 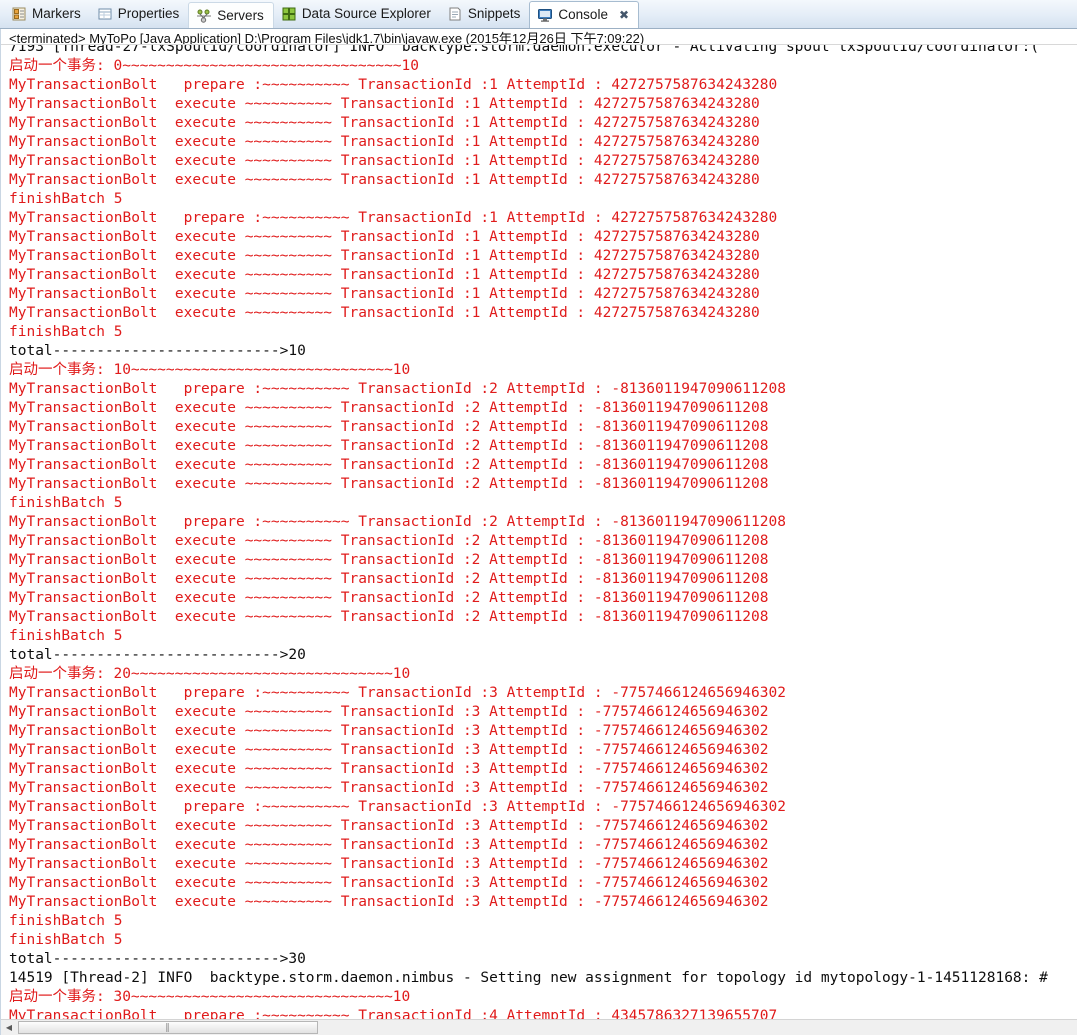 I want to click on tab-label: Data Source Explorer, so click(x=366, y=14).